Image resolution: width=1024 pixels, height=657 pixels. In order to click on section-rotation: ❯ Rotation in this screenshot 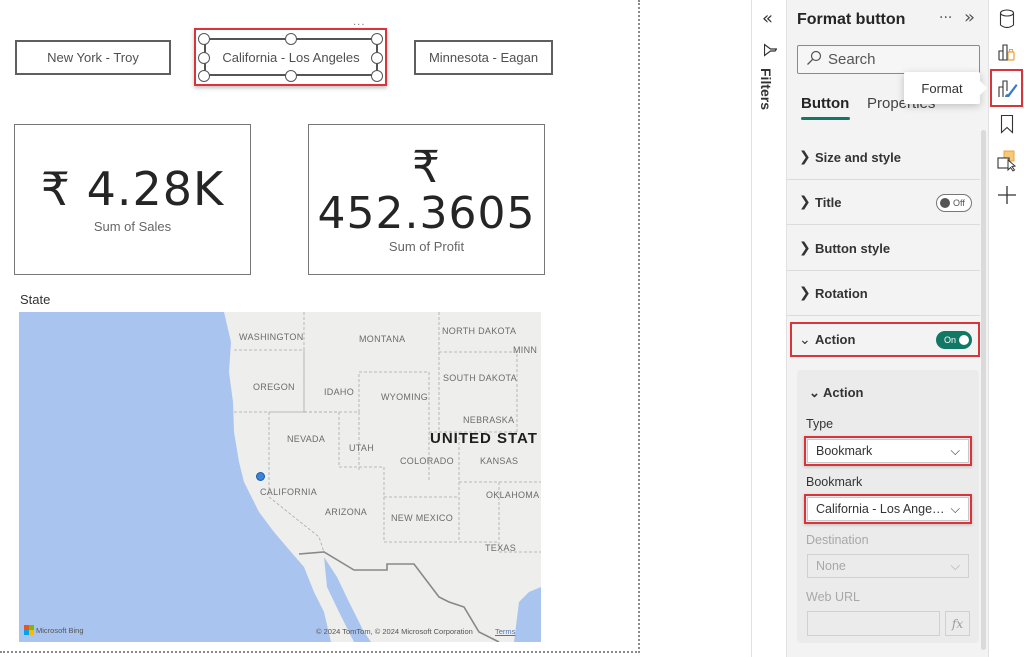, I will do `click(883, 293)`.